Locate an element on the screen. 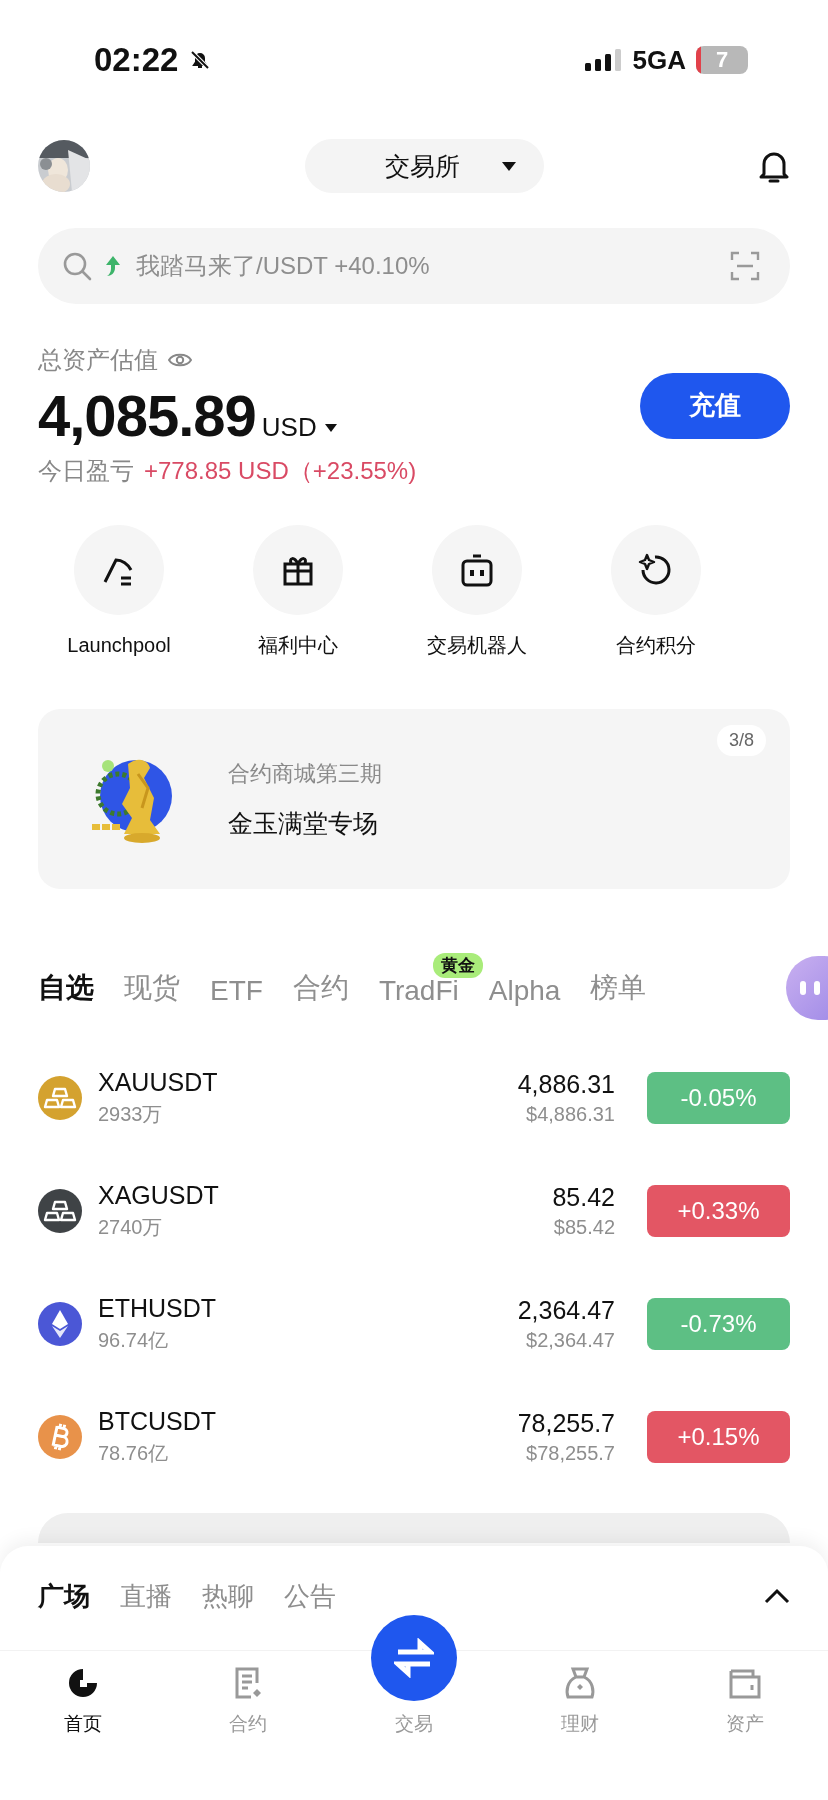 The width and height of the screenshot is (828, 1800). market-tab: ETF is located at coordinates (236, 991).